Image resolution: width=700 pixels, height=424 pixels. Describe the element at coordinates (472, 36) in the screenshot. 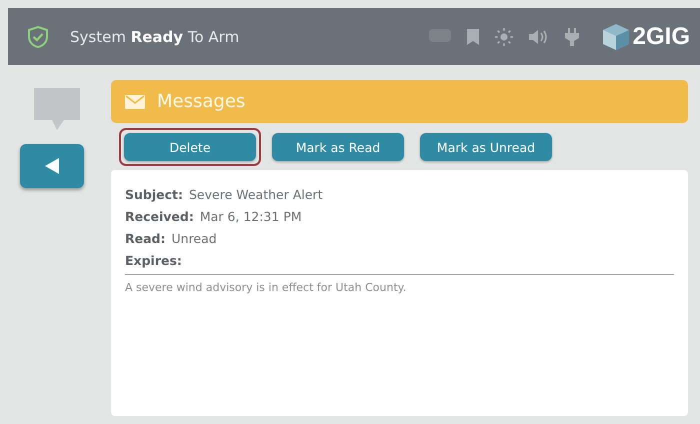

I see `bookmark-icon` at that location.